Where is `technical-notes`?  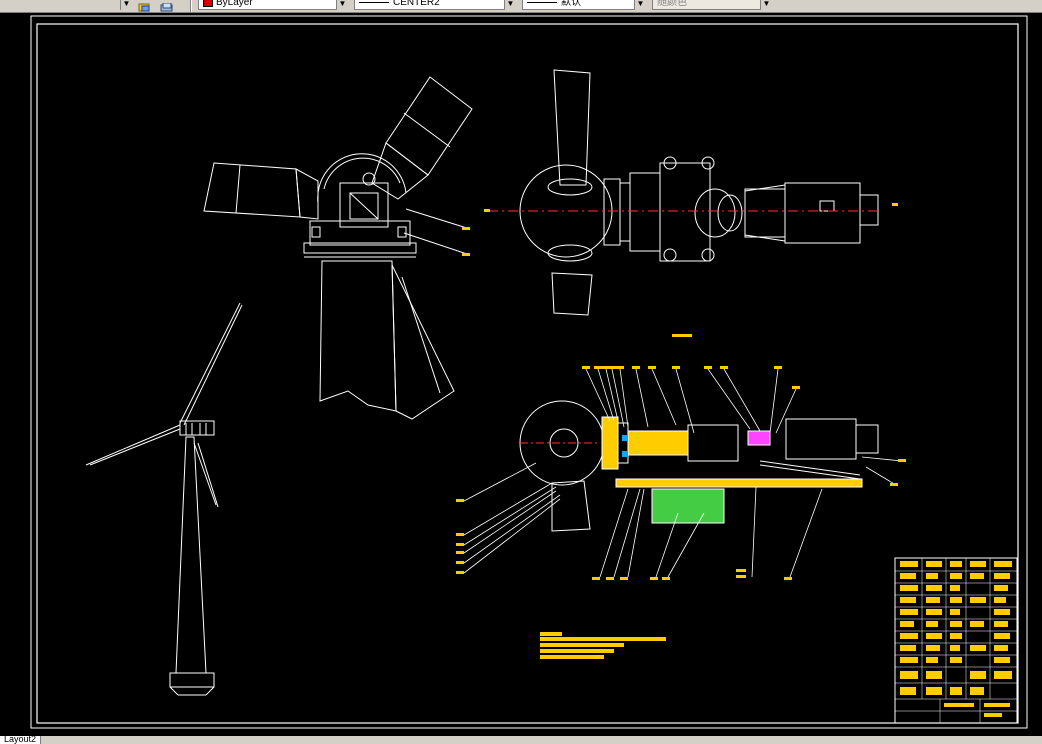 technical-notes is located at coordinates (603, 645).